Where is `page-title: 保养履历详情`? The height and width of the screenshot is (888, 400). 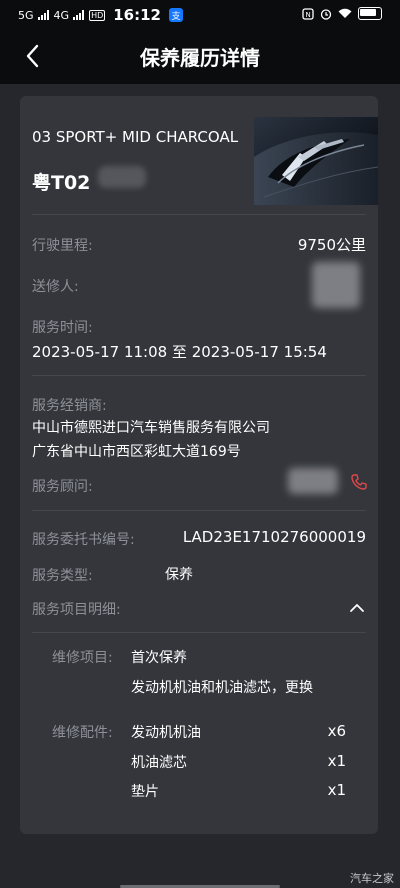 page-title: 保养履历详情 is located at coordinates (200, 58).